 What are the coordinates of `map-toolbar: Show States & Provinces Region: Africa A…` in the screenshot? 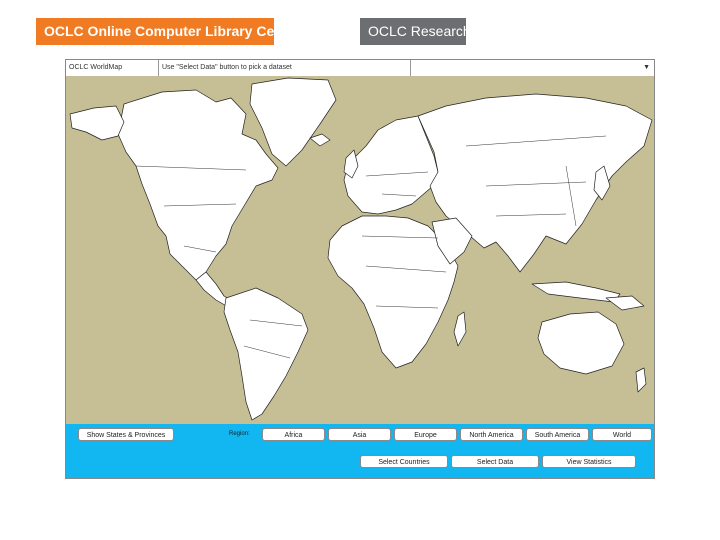 It's located at (360, 451).